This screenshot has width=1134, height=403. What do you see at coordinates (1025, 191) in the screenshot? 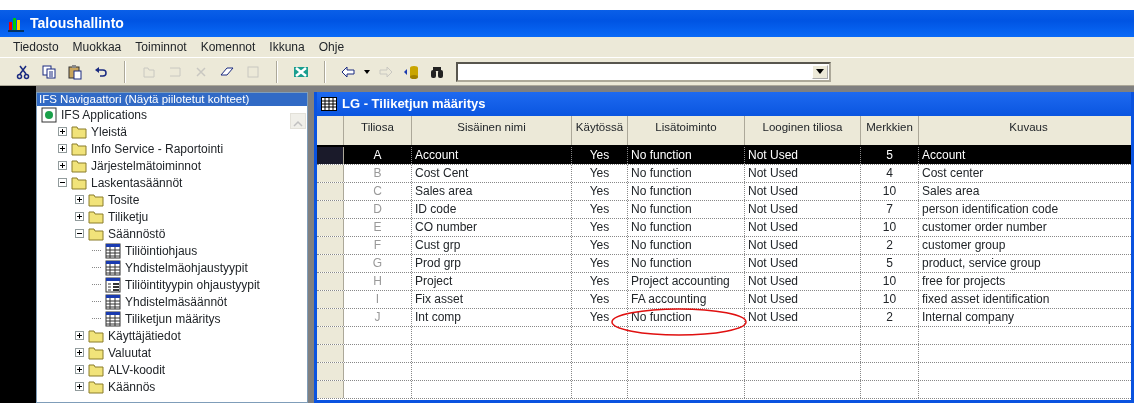
I see `table-cell: Sales area` at bounding box center [1025, 191].